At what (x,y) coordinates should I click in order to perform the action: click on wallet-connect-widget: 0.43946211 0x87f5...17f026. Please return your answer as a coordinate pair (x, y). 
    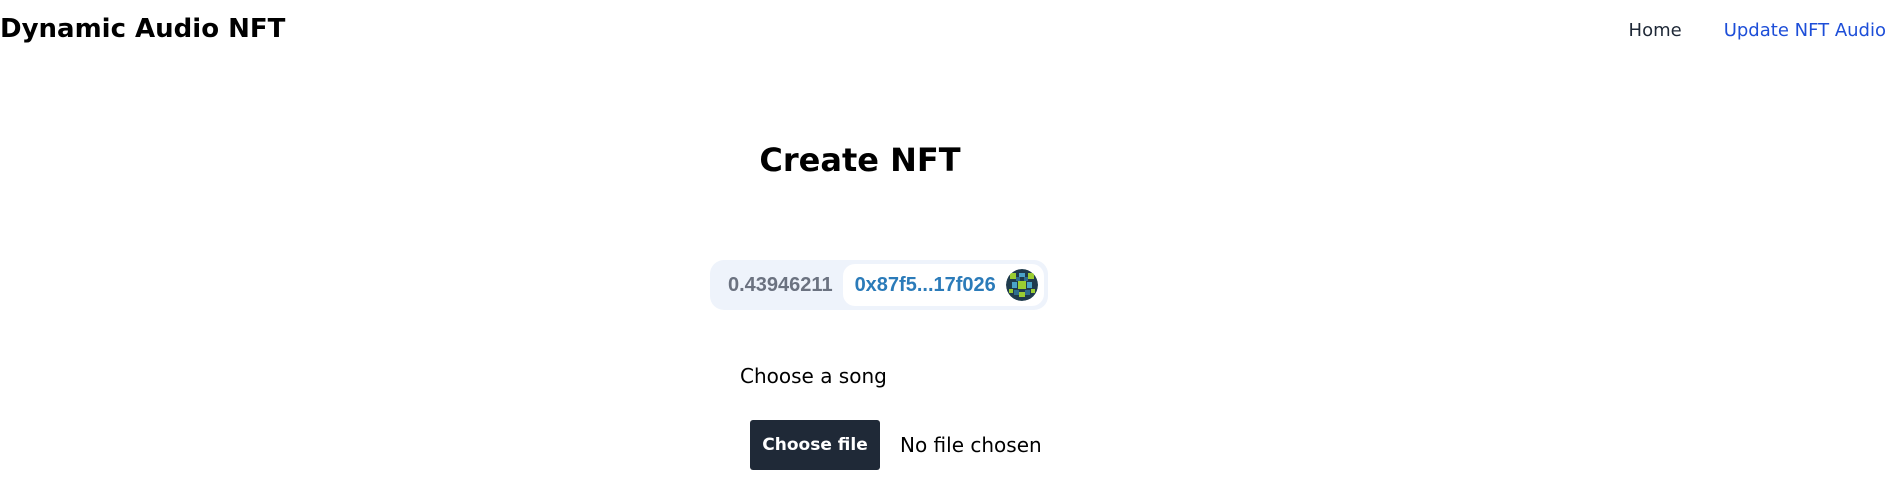
    Looking at the image, I should click on (879, 285).